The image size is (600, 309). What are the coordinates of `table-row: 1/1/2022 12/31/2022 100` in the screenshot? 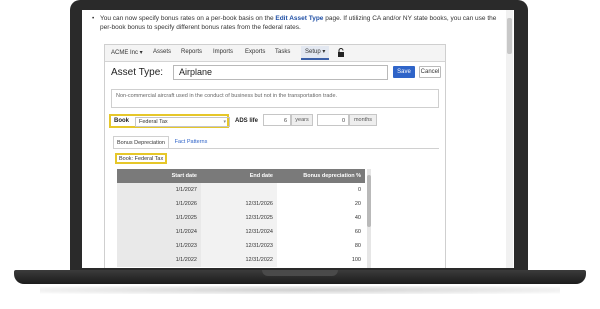 It's located at (241, 260).